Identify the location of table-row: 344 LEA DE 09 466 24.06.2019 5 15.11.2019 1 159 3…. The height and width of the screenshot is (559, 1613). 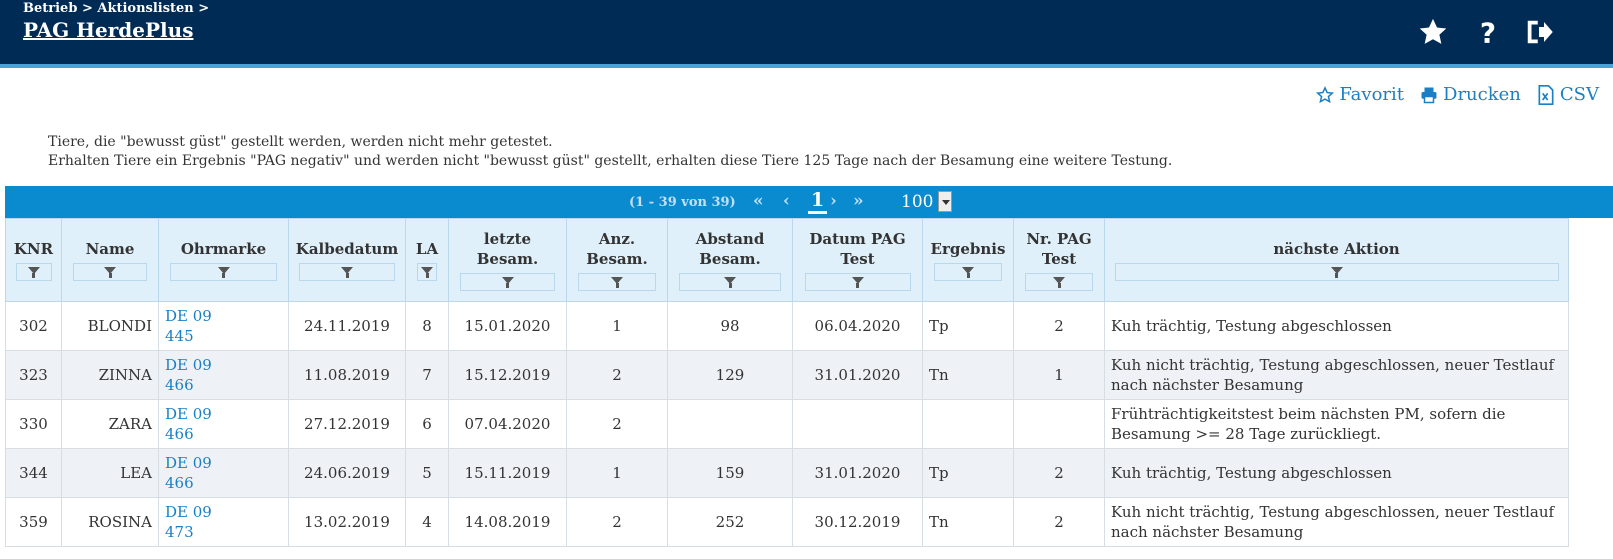
(787, 473).